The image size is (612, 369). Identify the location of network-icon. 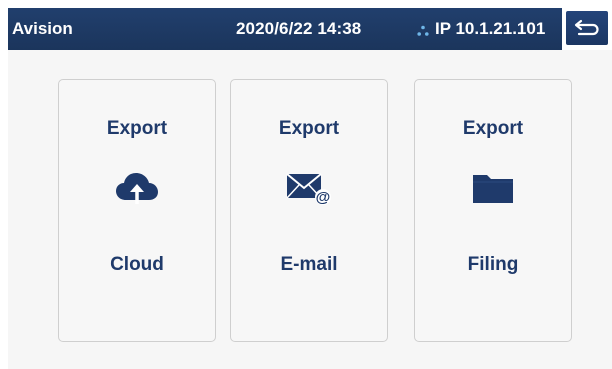
(423, 30).